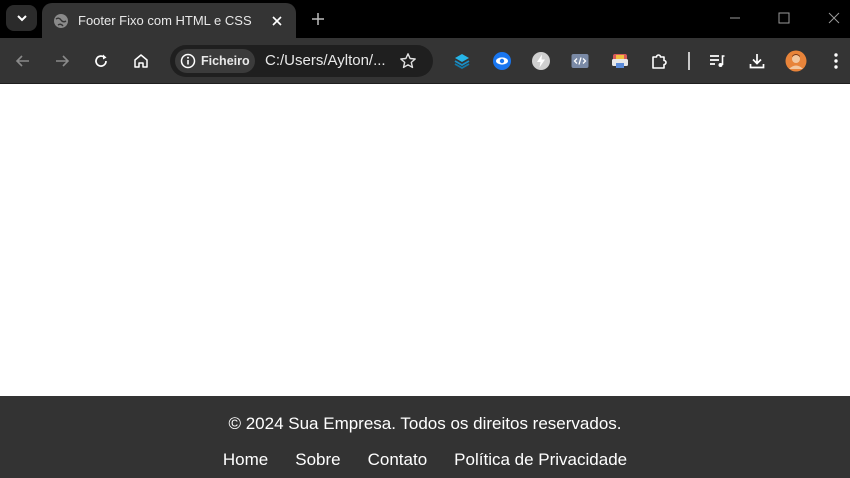 The image size is (850, 478). What do you see at coordinates (540, 460) in the screenshot?
I see `footer-link-politica-de-privacidade: Política de Privacidade` at bounding box center [540, 460].